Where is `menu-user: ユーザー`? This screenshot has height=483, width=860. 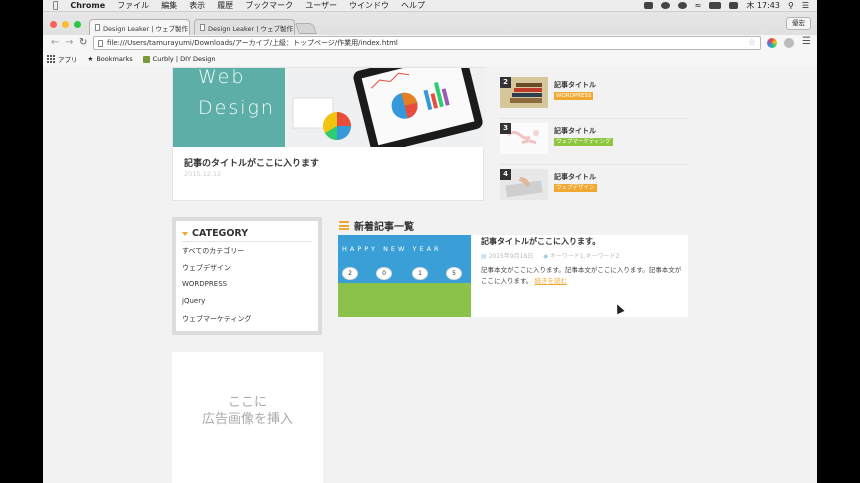
menu-user: ユーザー is located at coordinates (321, 5).